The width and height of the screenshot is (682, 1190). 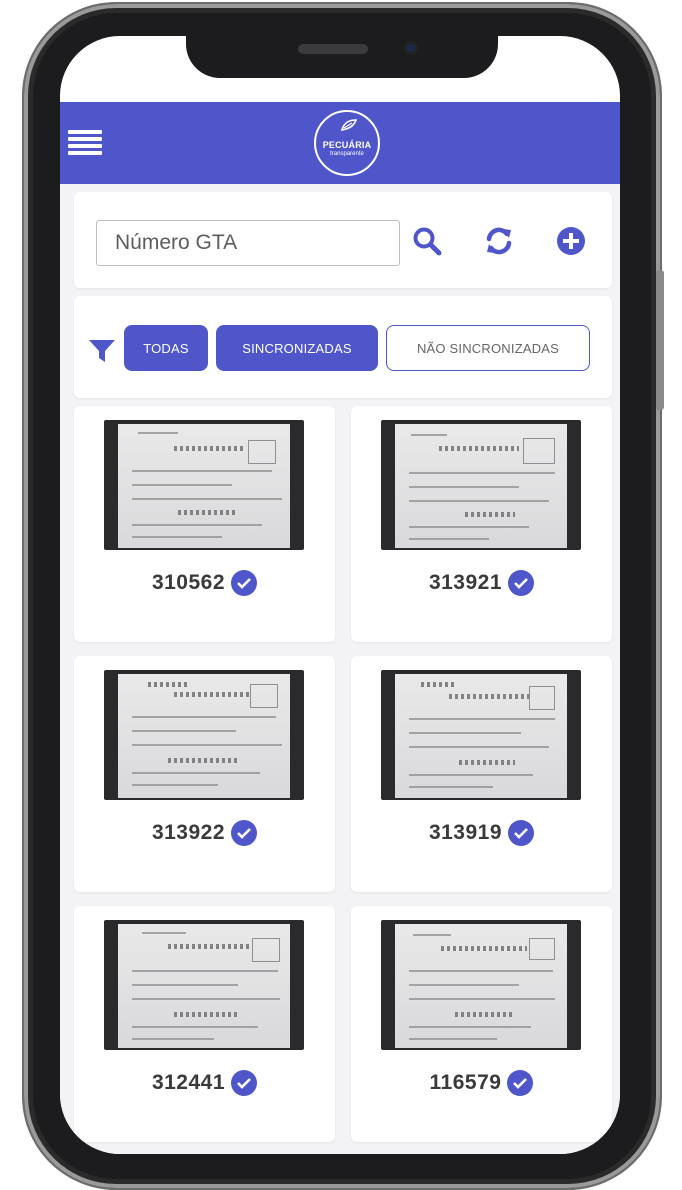 I want to click on gta-number-input, so click(x=248, y=243).